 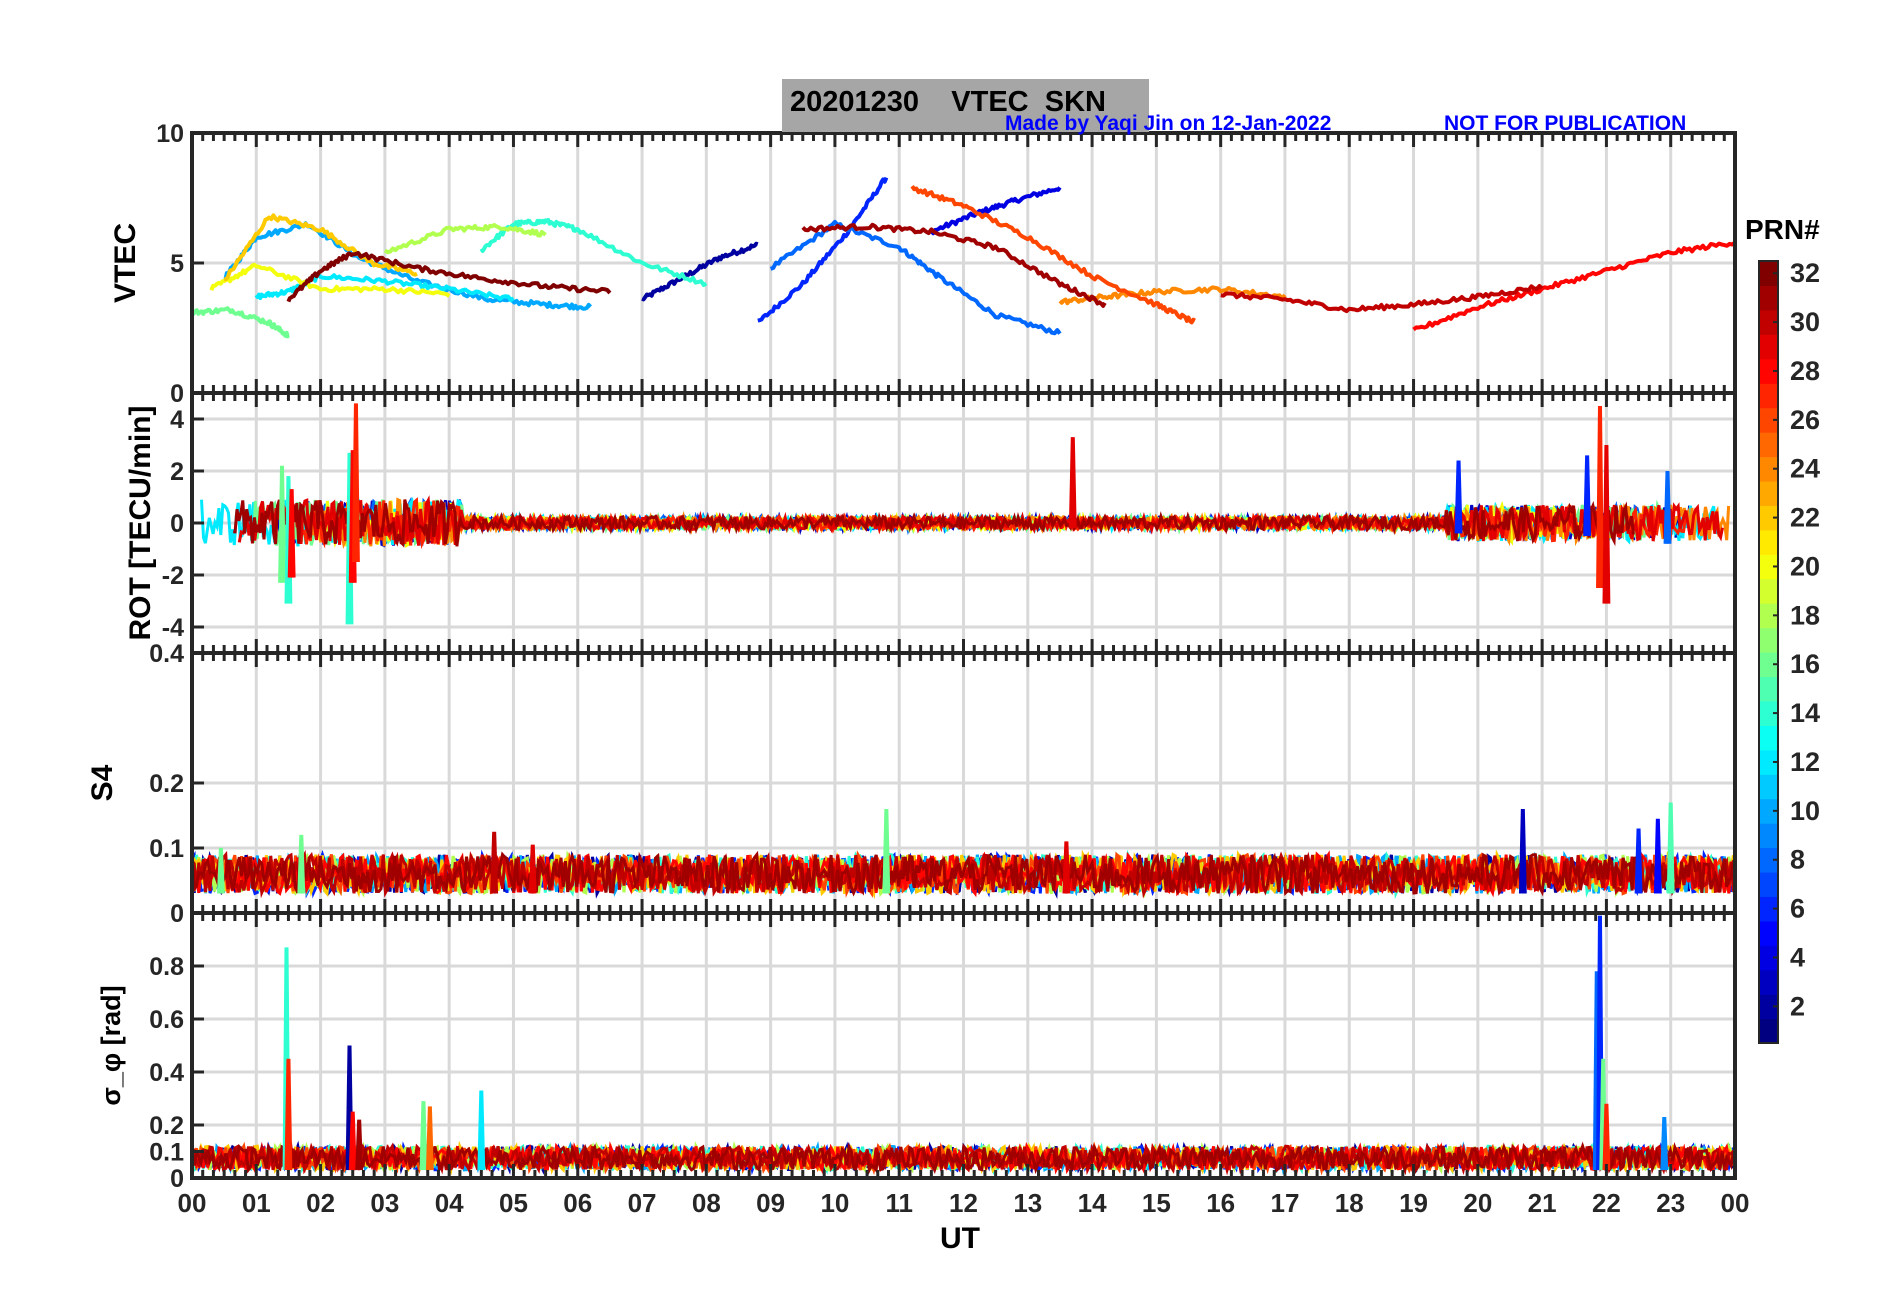 What do you see at coordinates (449, 1203) in the screenshot?
I see `x-tick-label: 04` at bounding box center [449, 1203].